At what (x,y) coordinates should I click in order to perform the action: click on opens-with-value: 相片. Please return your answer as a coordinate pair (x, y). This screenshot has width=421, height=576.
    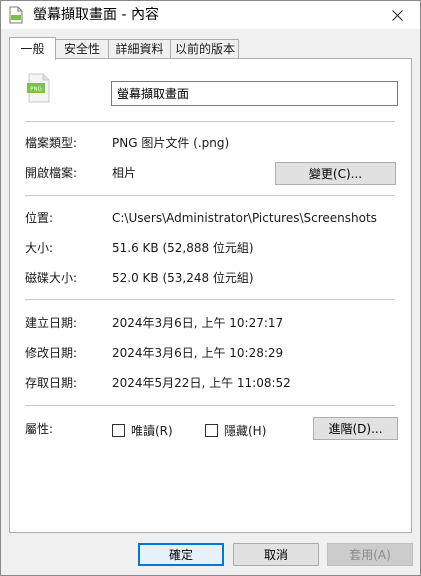
    Looking at the image, I should click on (124, 173).